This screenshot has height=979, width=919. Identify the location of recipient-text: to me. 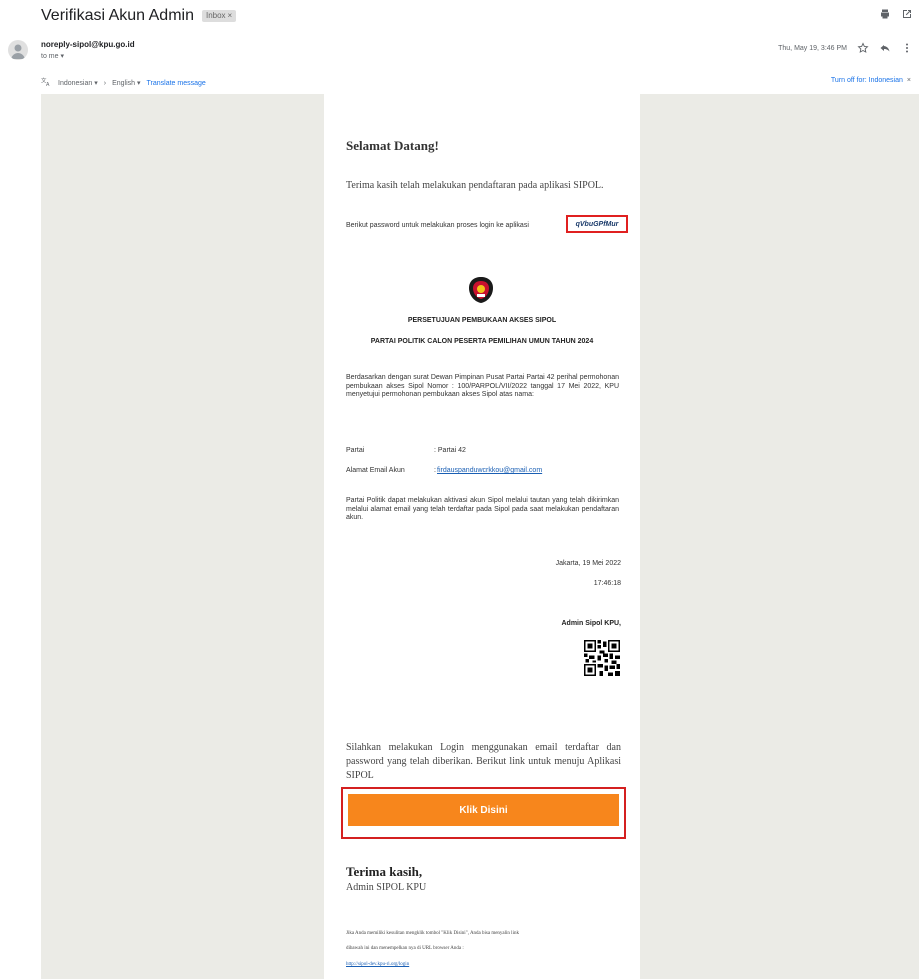
(50, 56).